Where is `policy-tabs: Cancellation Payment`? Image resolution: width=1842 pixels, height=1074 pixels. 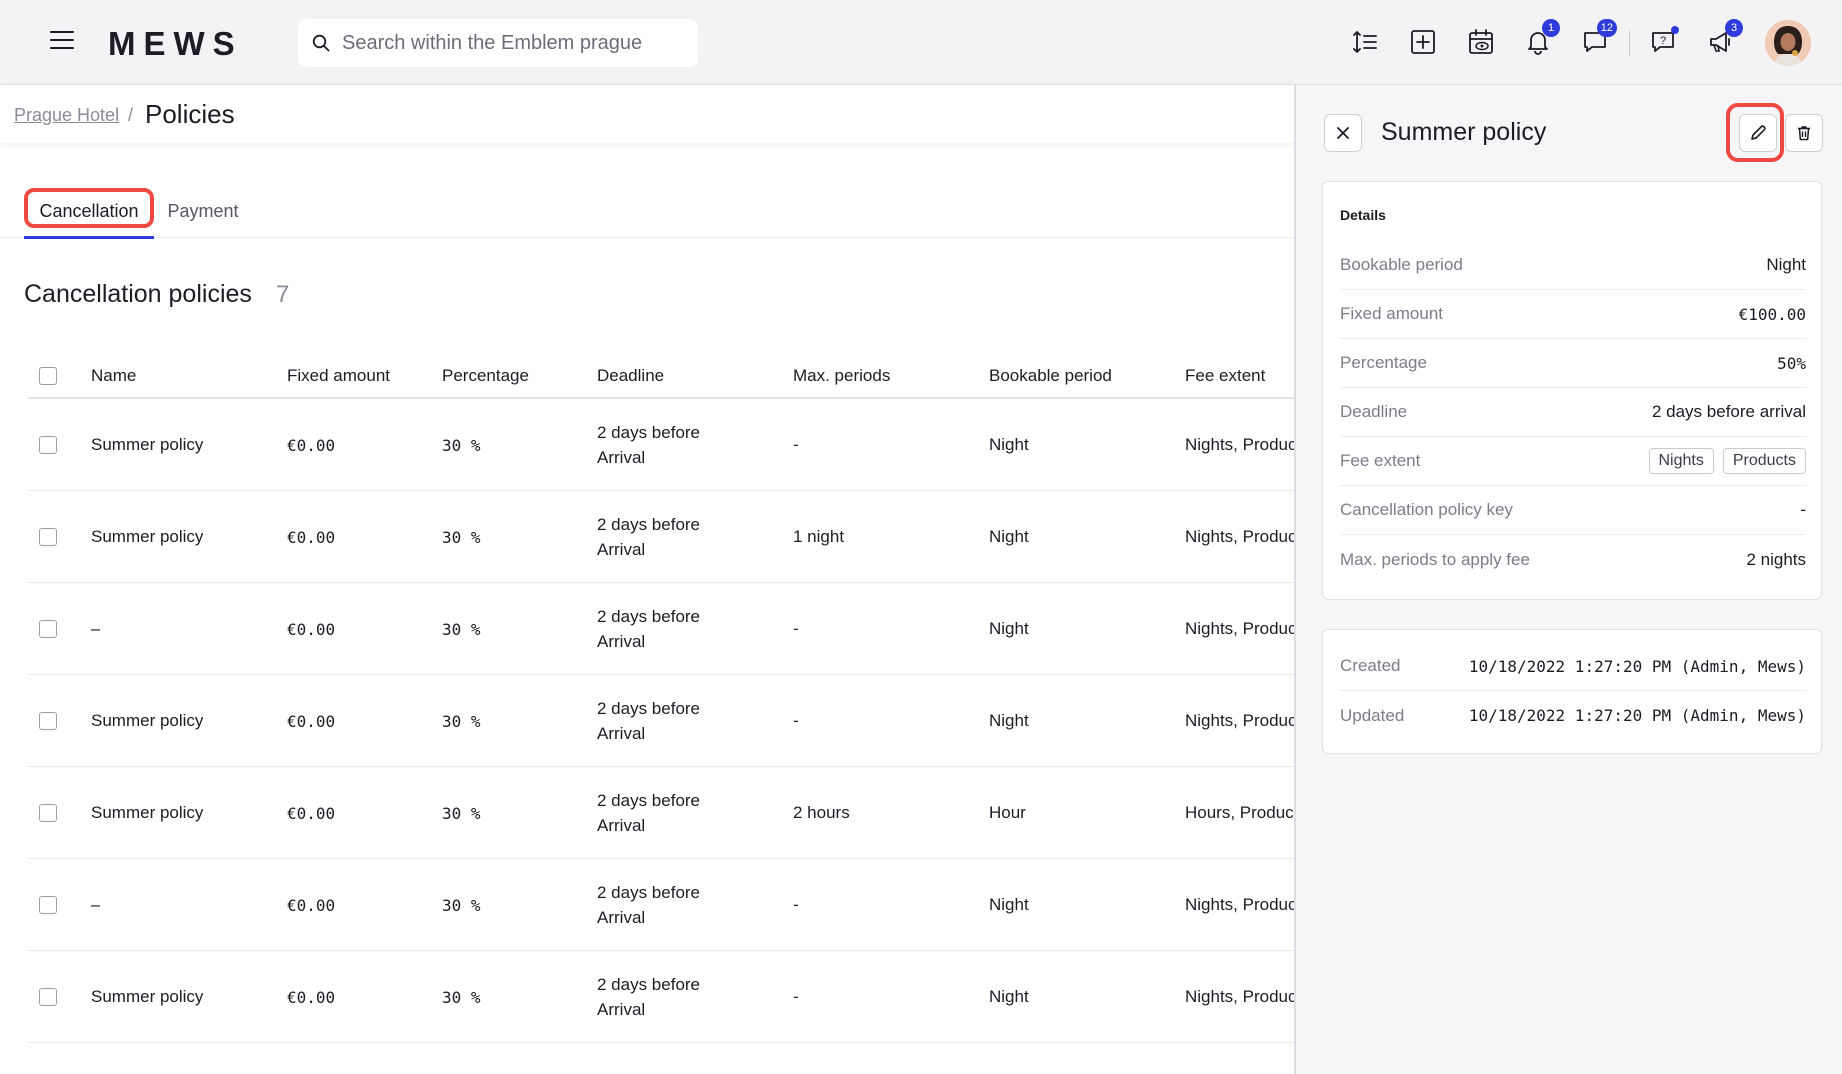
policy-tabs: Cancellation Payment is located at coordinates (647, 212).